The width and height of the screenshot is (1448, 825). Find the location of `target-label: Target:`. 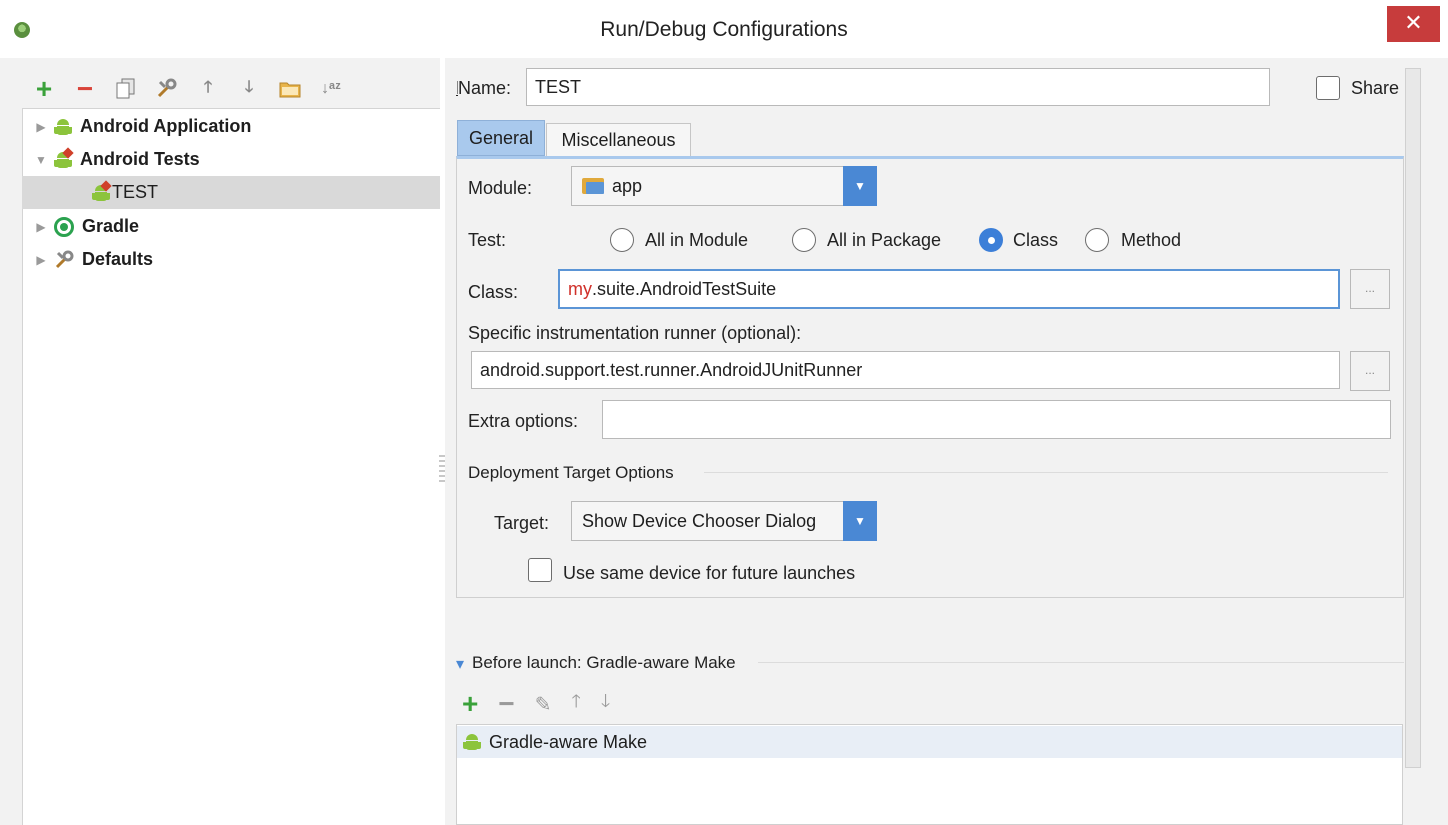

target-label: Target: is located at coordinates (522, 523).